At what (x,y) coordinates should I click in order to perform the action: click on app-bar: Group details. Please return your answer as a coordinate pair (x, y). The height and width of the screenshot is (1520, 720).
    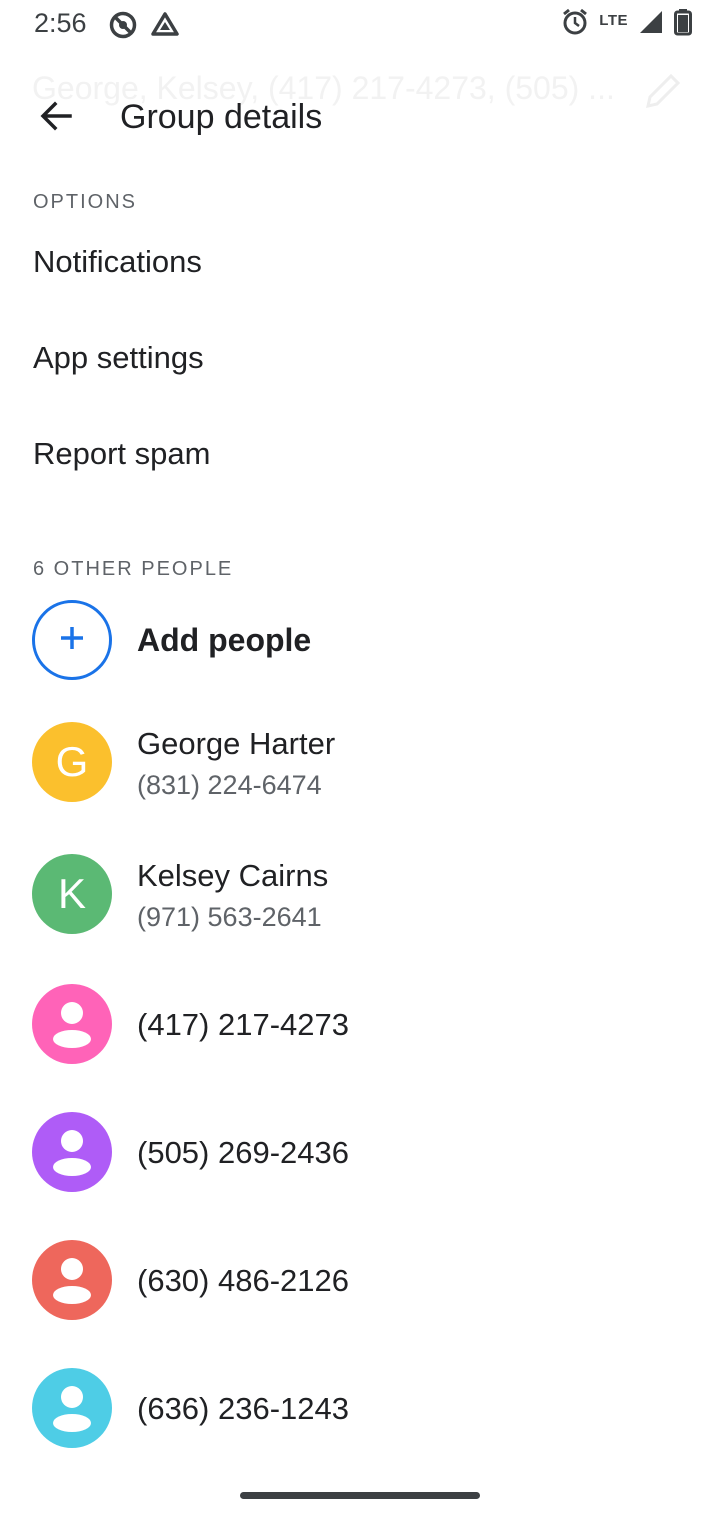
    Looking at the image, I should click on (360, 118).